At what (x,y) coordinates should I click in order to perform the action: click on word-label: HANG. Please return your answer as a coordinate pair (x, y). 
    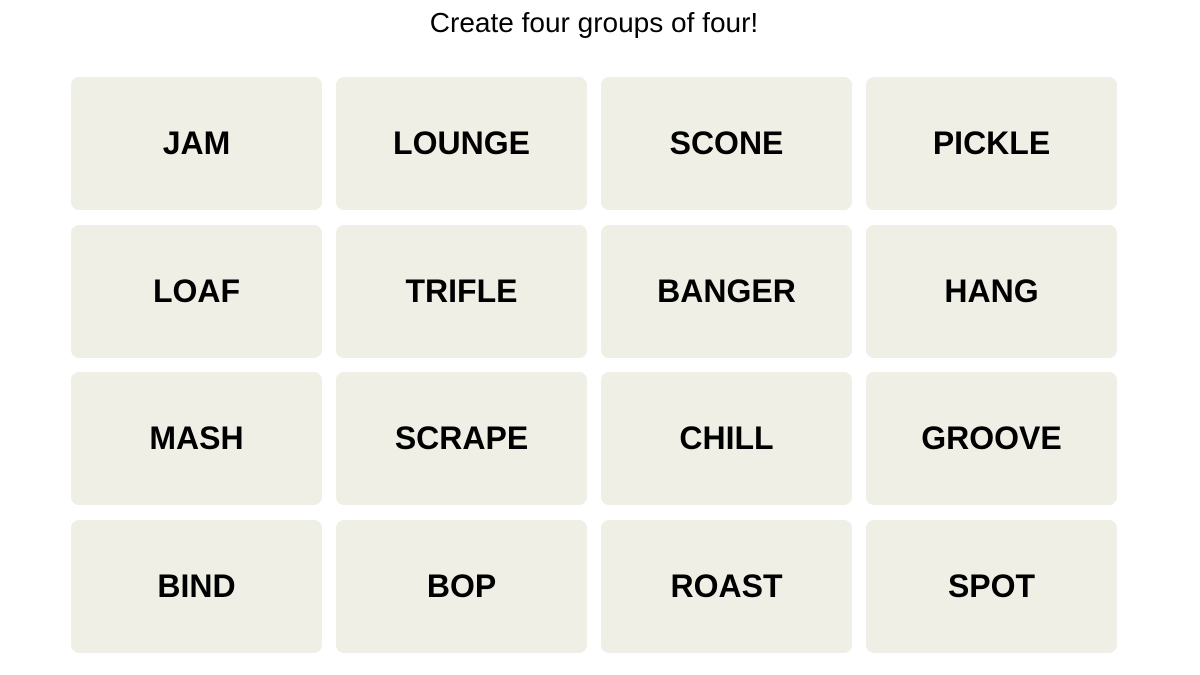
    Looking at the image, I should click on (991, 290).